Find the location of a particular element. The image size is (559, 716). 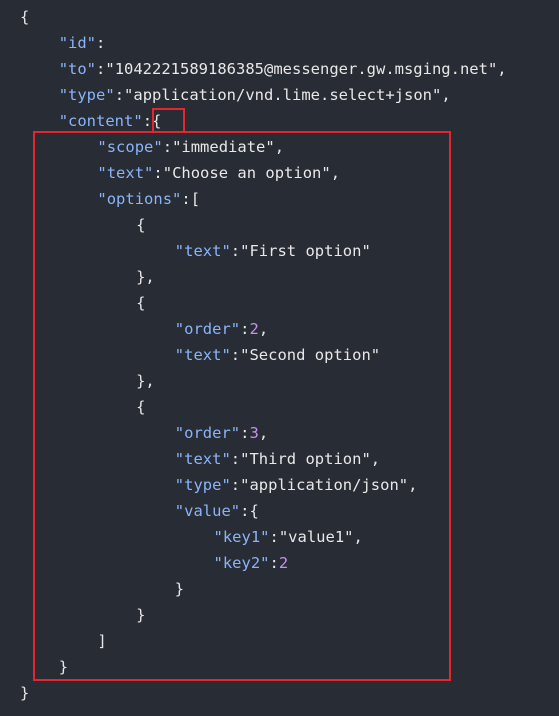

code-line: "type":"application/json", is located at coordinates (296, 485).